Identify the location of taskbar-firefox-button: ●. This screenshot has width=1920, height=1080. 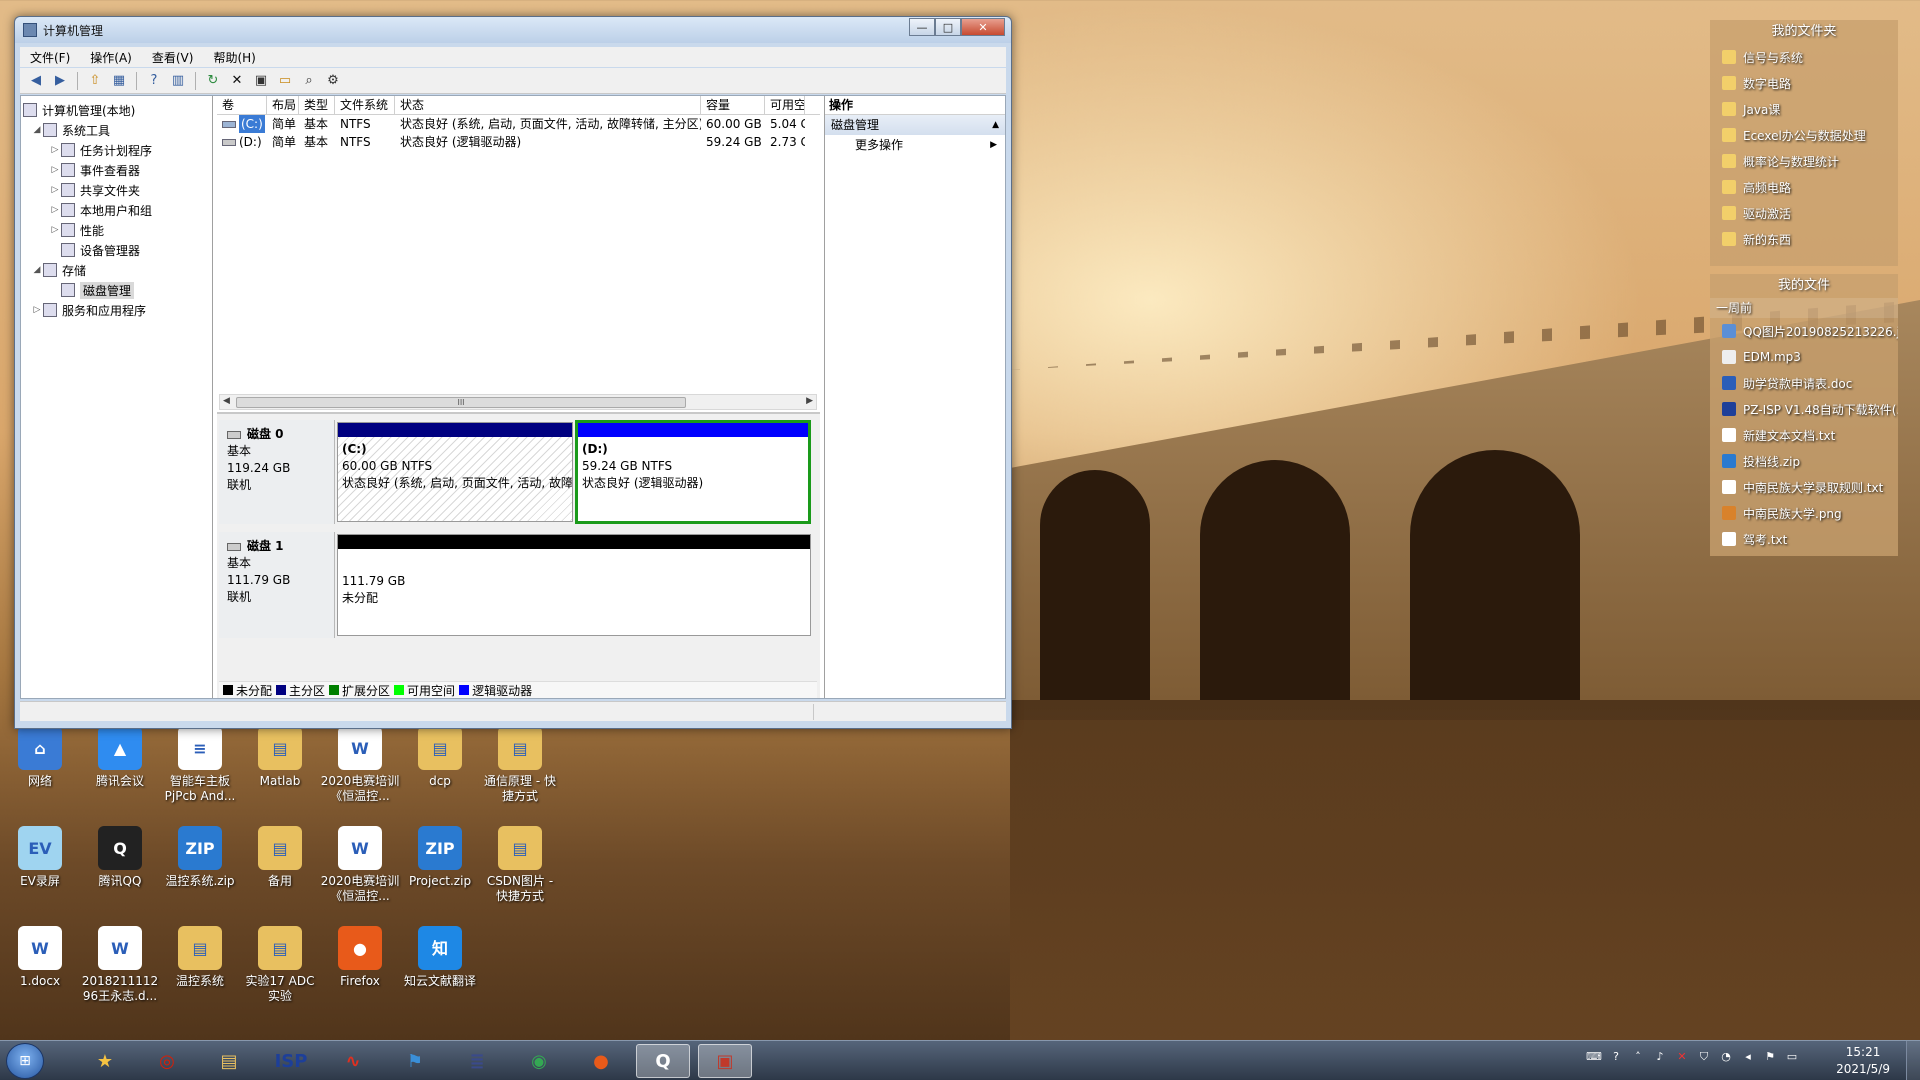
(601, 1061).